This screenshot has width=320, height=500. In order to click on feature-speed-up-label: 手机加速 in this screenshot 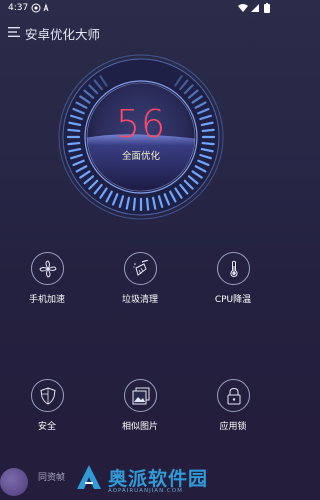, I will do `click(46, 300)`.